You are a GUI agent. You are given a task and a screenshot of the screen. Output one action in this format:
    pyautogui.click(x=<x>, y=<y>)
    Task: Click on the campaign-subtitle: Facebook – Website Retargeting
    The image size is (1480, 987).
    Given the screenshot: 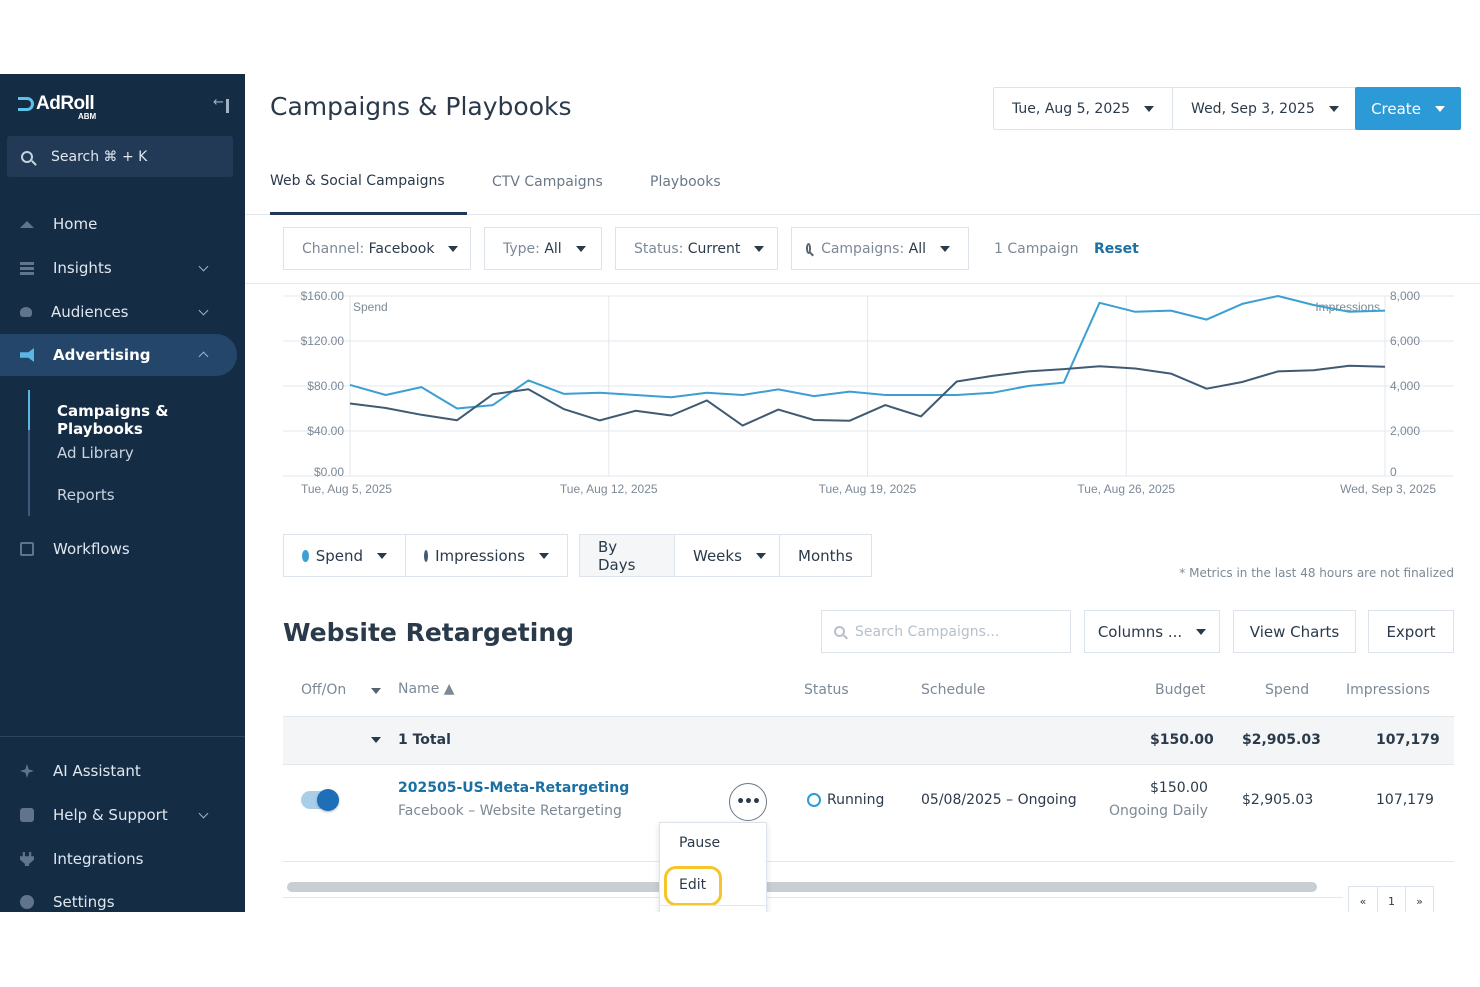 What is the action you would take?
    pyautogui.click(x=510, y=811)
    